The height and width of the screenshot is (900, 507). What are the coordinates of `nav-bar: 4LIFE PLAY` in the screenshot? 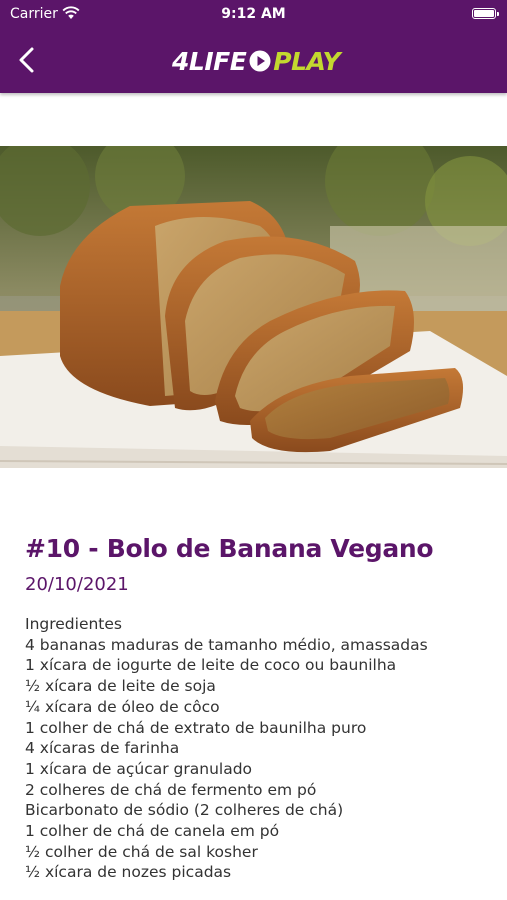 It's located at (253, 61).